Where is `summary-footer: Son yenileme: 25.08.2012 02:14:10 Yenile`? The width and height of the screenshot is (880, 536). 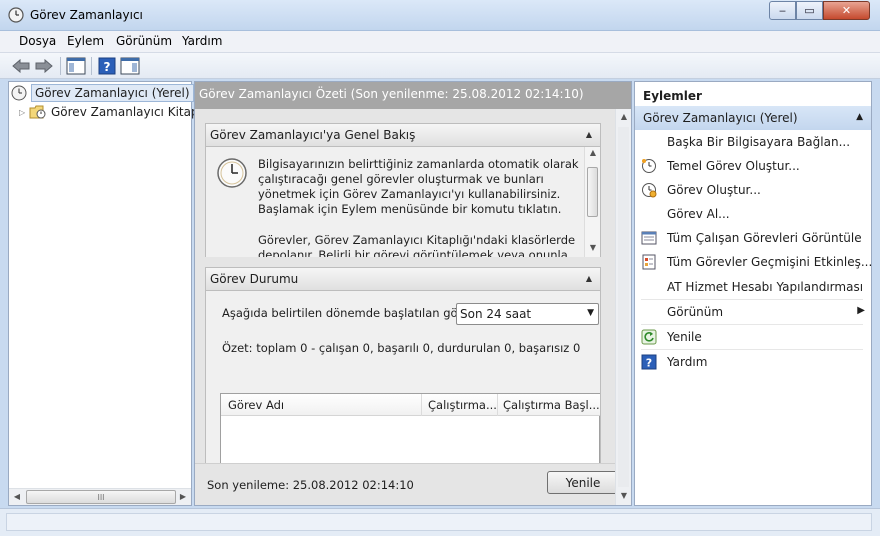
summary-footer: Son yenileme: 25.08.2012 02:14:10 Yenile is located at coordinates (407, 484).